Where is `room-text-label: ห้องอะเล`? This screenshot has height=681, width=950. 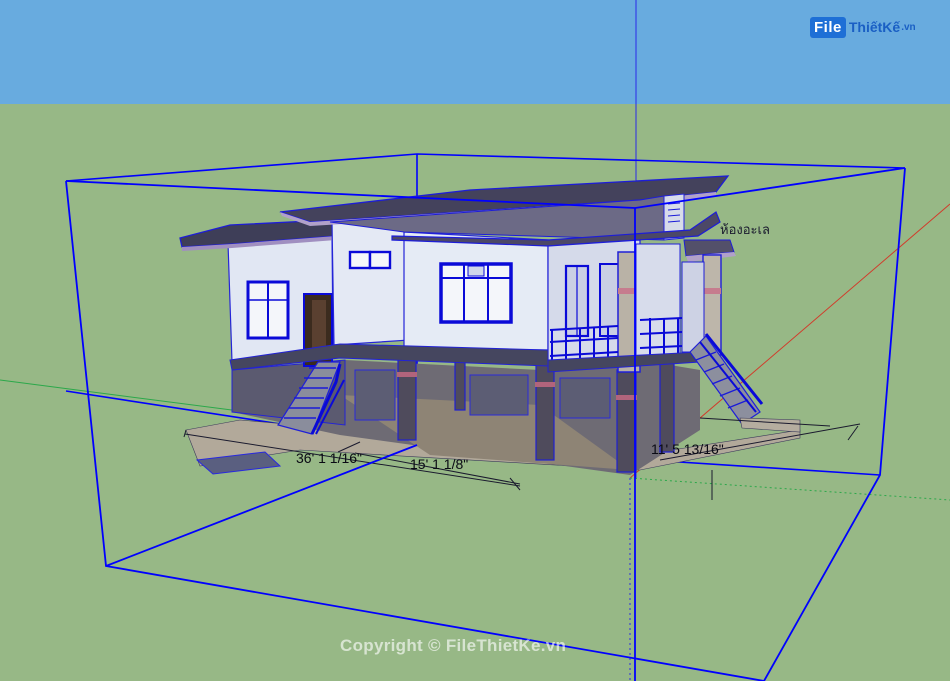 room-text-label: ห้องอะเล is located at coordinates (745, 229).